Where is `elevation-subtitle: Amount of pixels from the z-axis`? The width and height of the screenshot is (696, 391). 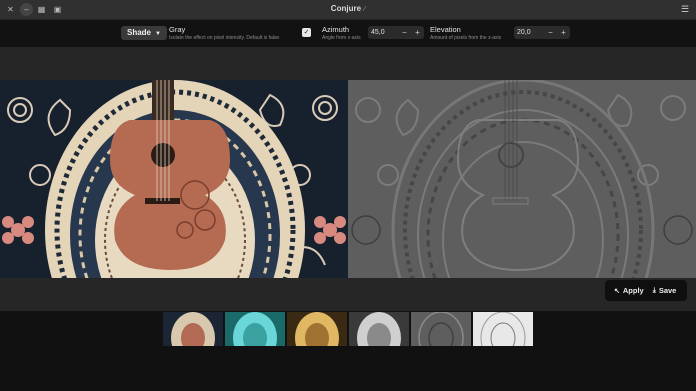
elevation-subtitle: Amount of pixels from the z-axis is located at coordinates (466, 38).